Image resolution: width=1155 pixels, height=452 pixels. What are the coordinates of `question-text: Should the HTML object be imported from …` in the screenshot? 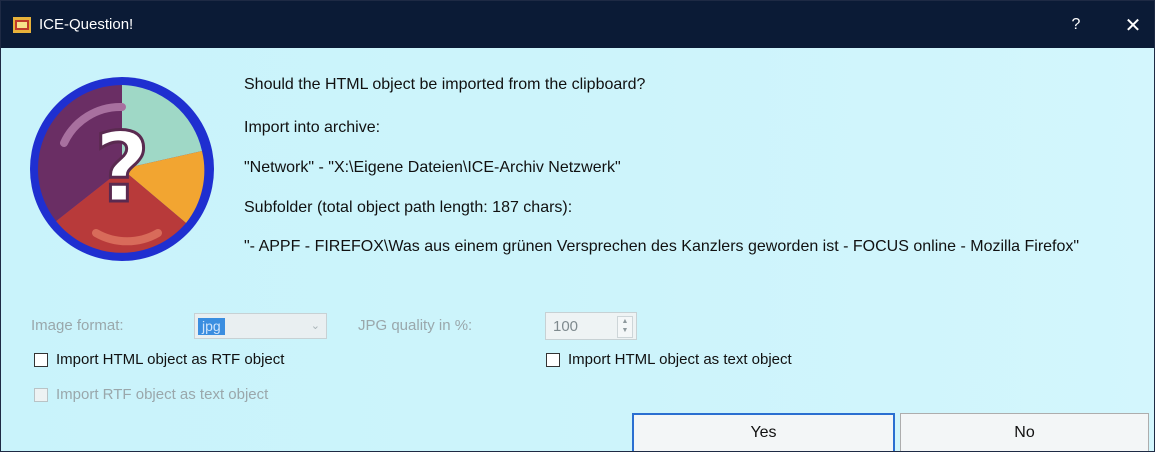 It's located at (445, 84).